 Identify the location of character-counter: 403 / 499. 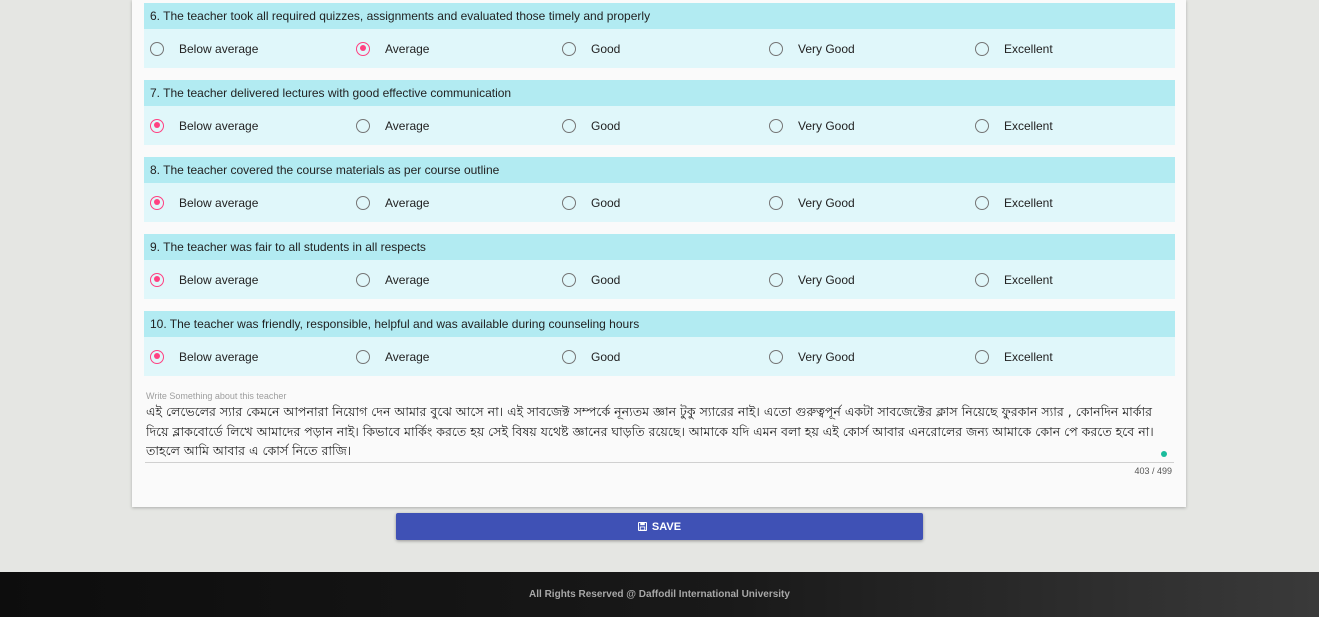
(1153, 471).